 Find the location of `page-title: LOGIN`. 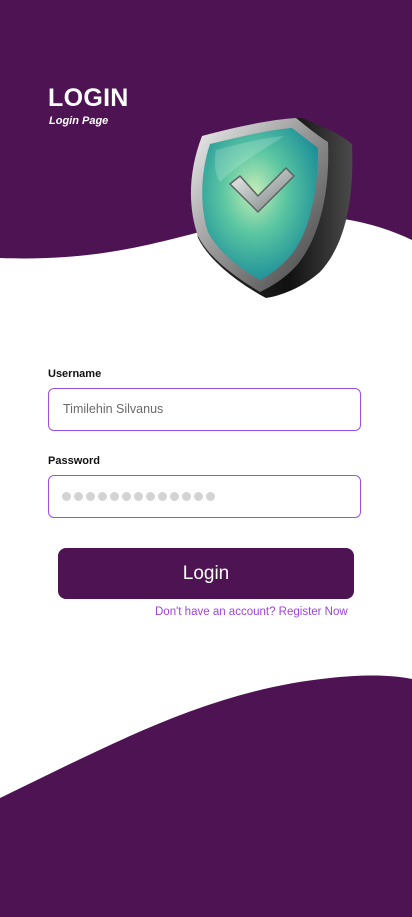

page-title: LOGIN is located at coordinates (88, 98).